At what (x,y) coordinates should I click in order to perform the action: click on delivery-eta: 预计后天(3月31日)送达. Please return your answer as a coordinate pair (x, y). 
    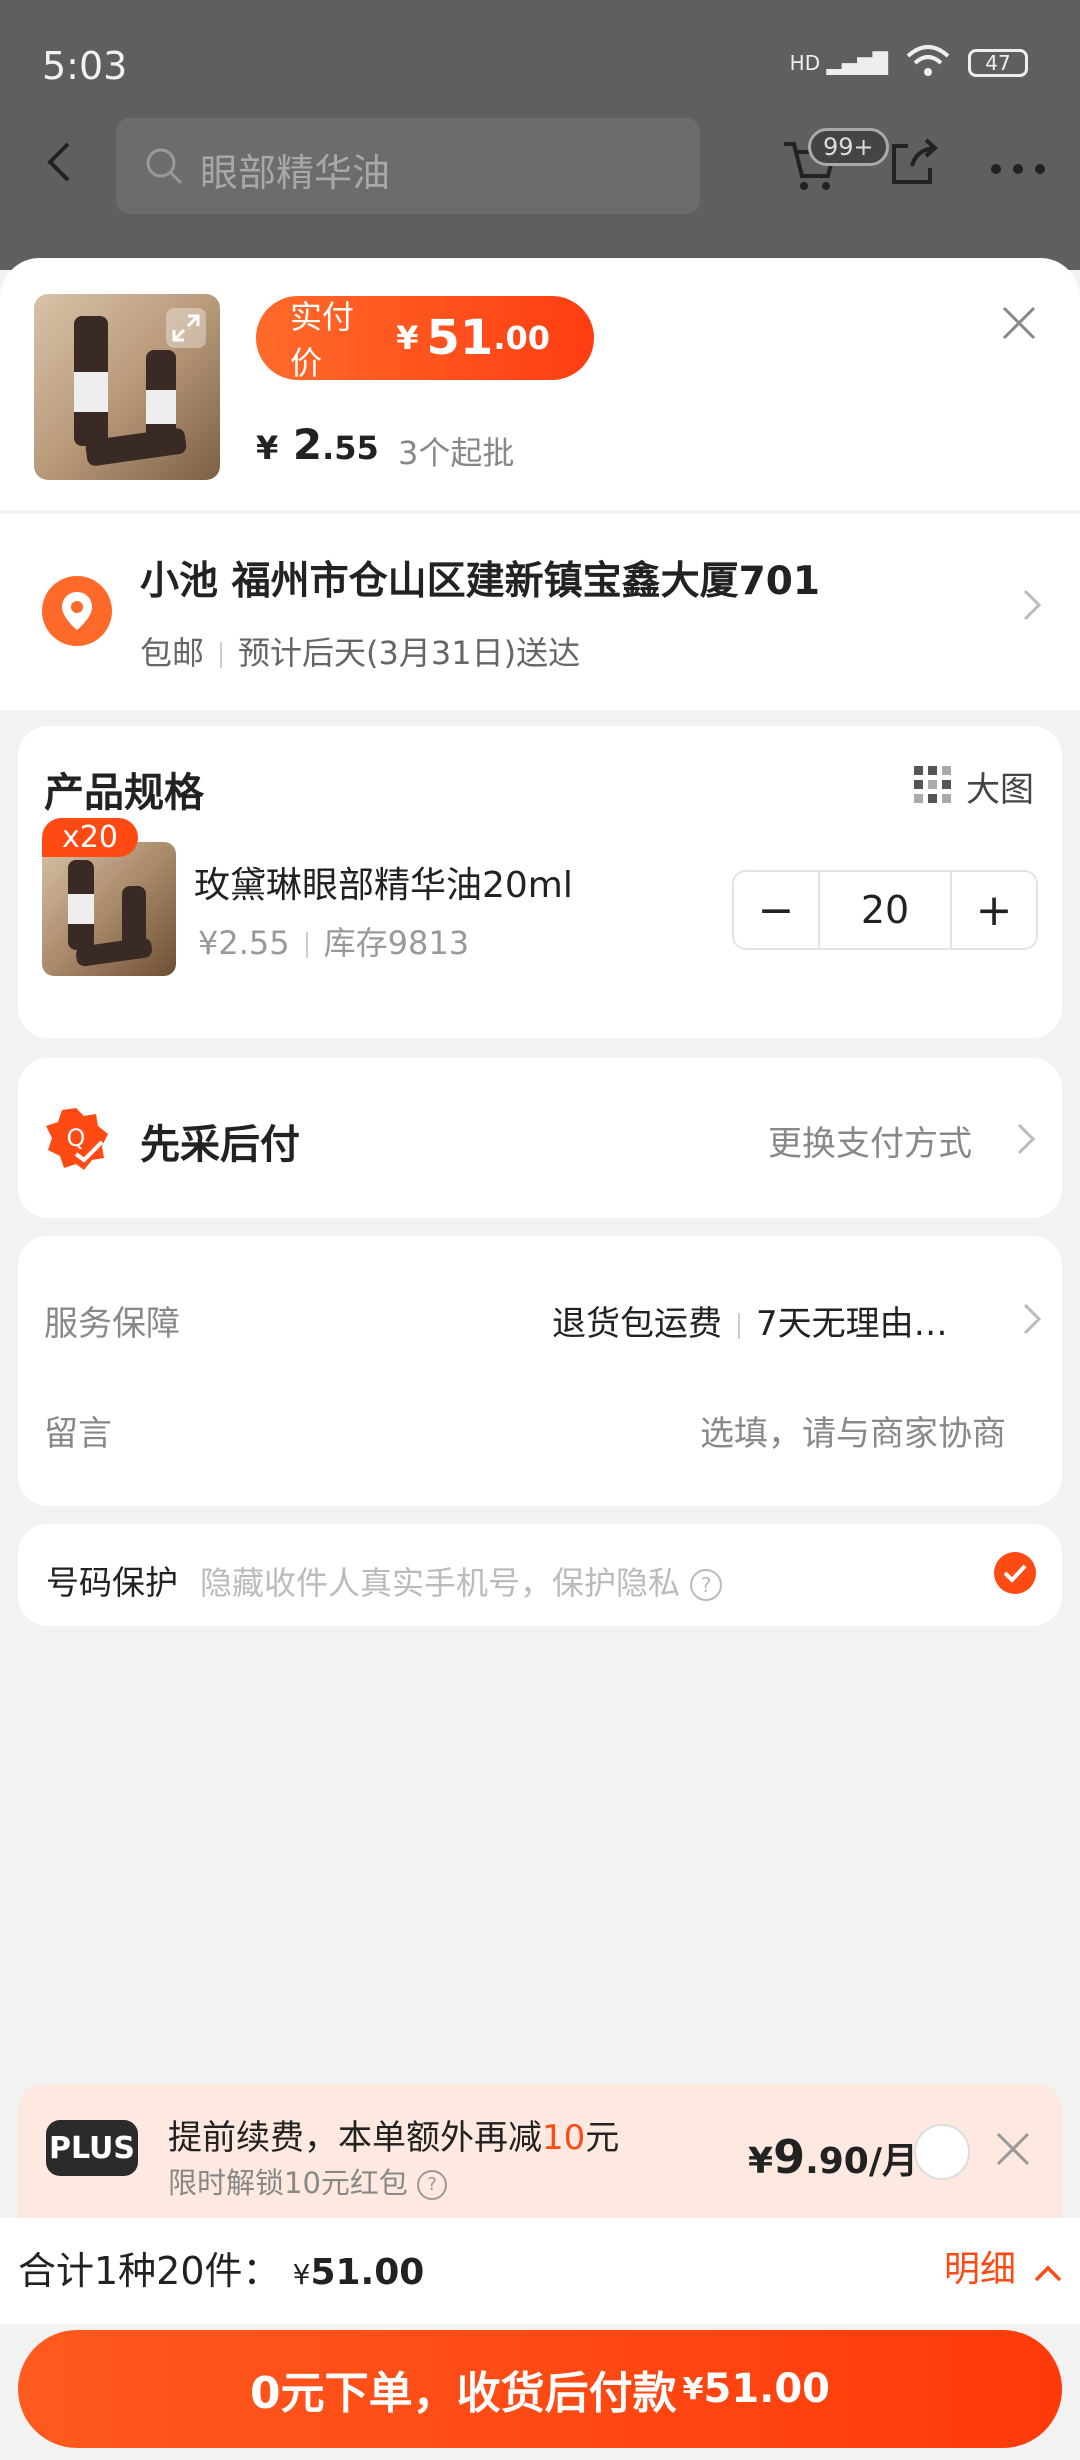
    Looking at the image, I should click on (409, 653).